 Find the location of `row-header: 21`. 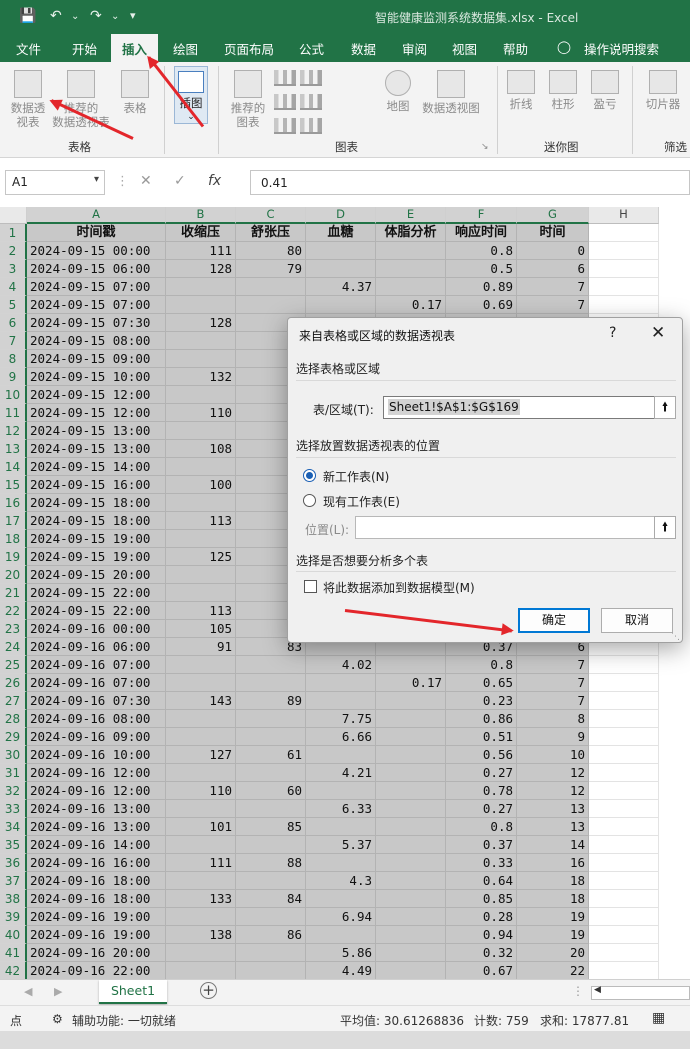

row-header: 21 is located at coordinates (13, 593).